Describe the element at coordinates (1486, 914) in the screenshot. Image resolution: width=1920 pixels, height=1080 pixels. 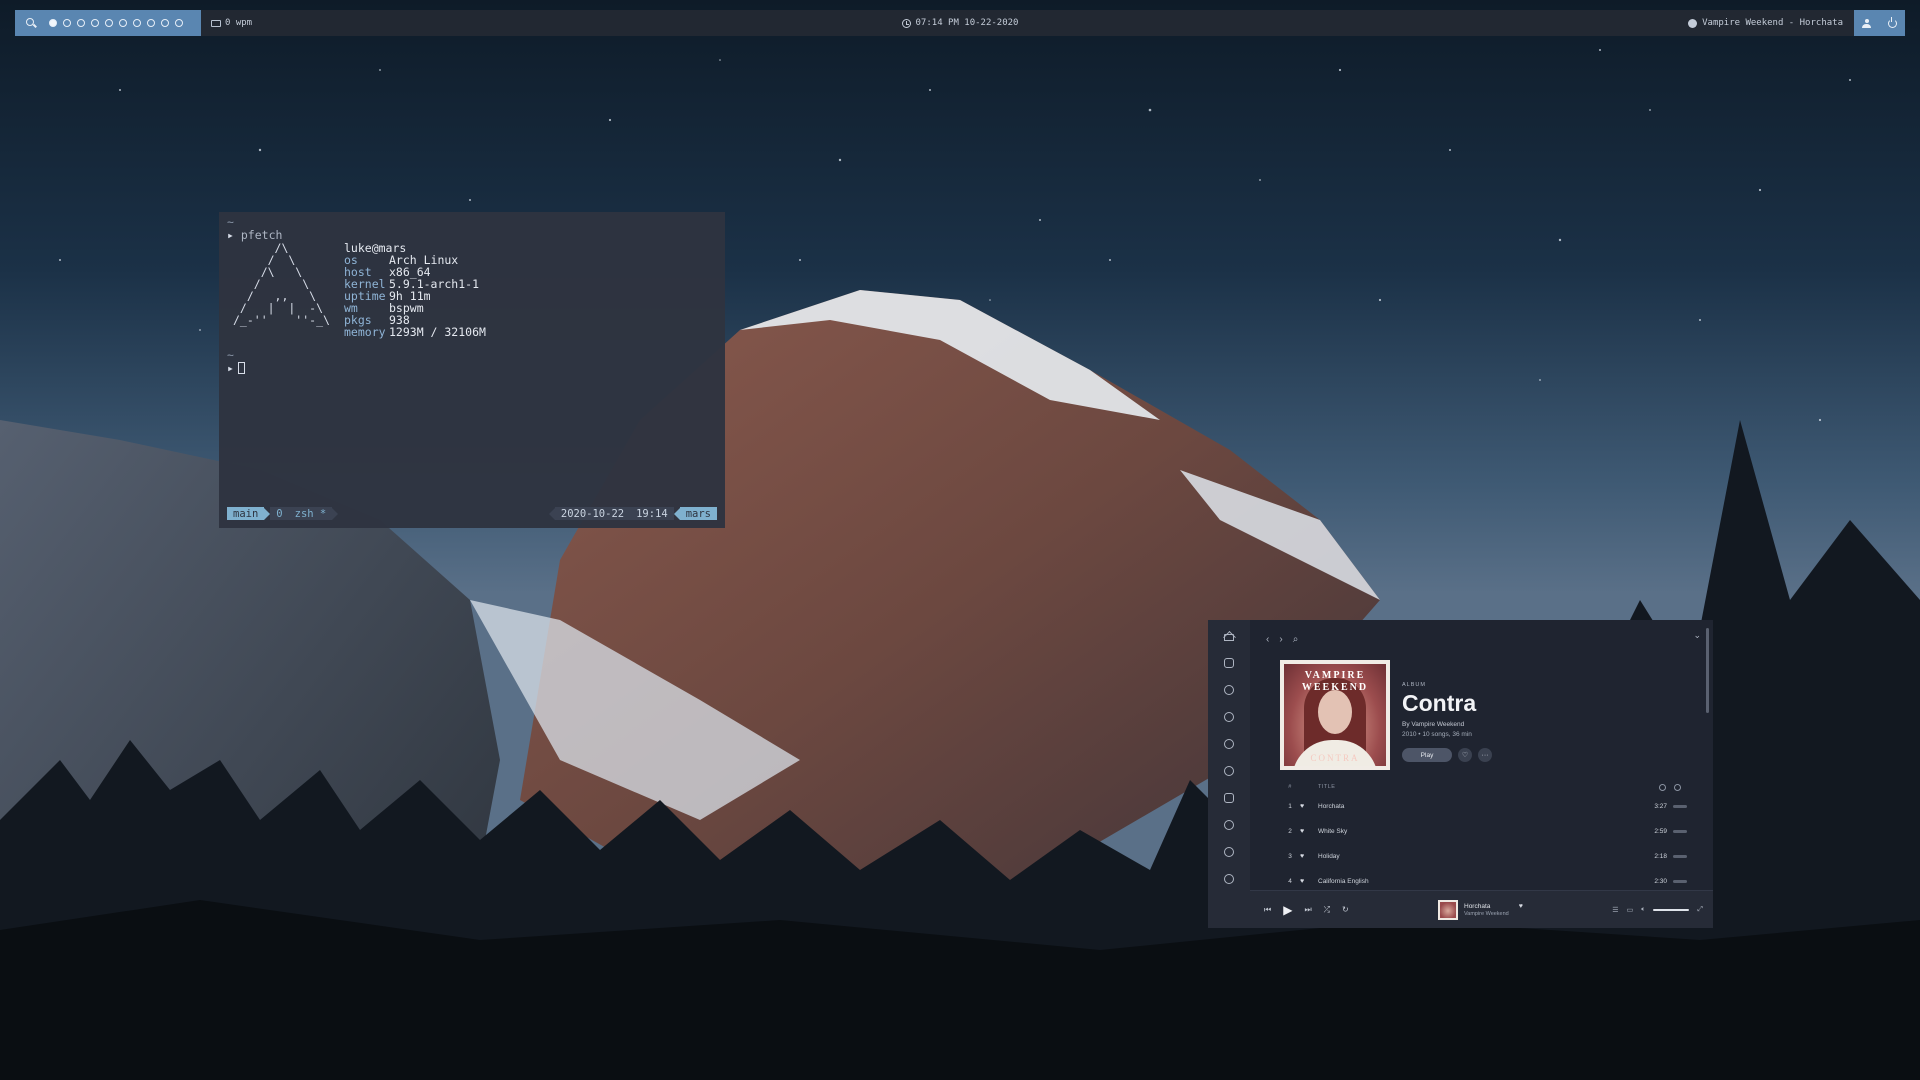
I see `now-playing-artist: Vampire Weekend` at that location.